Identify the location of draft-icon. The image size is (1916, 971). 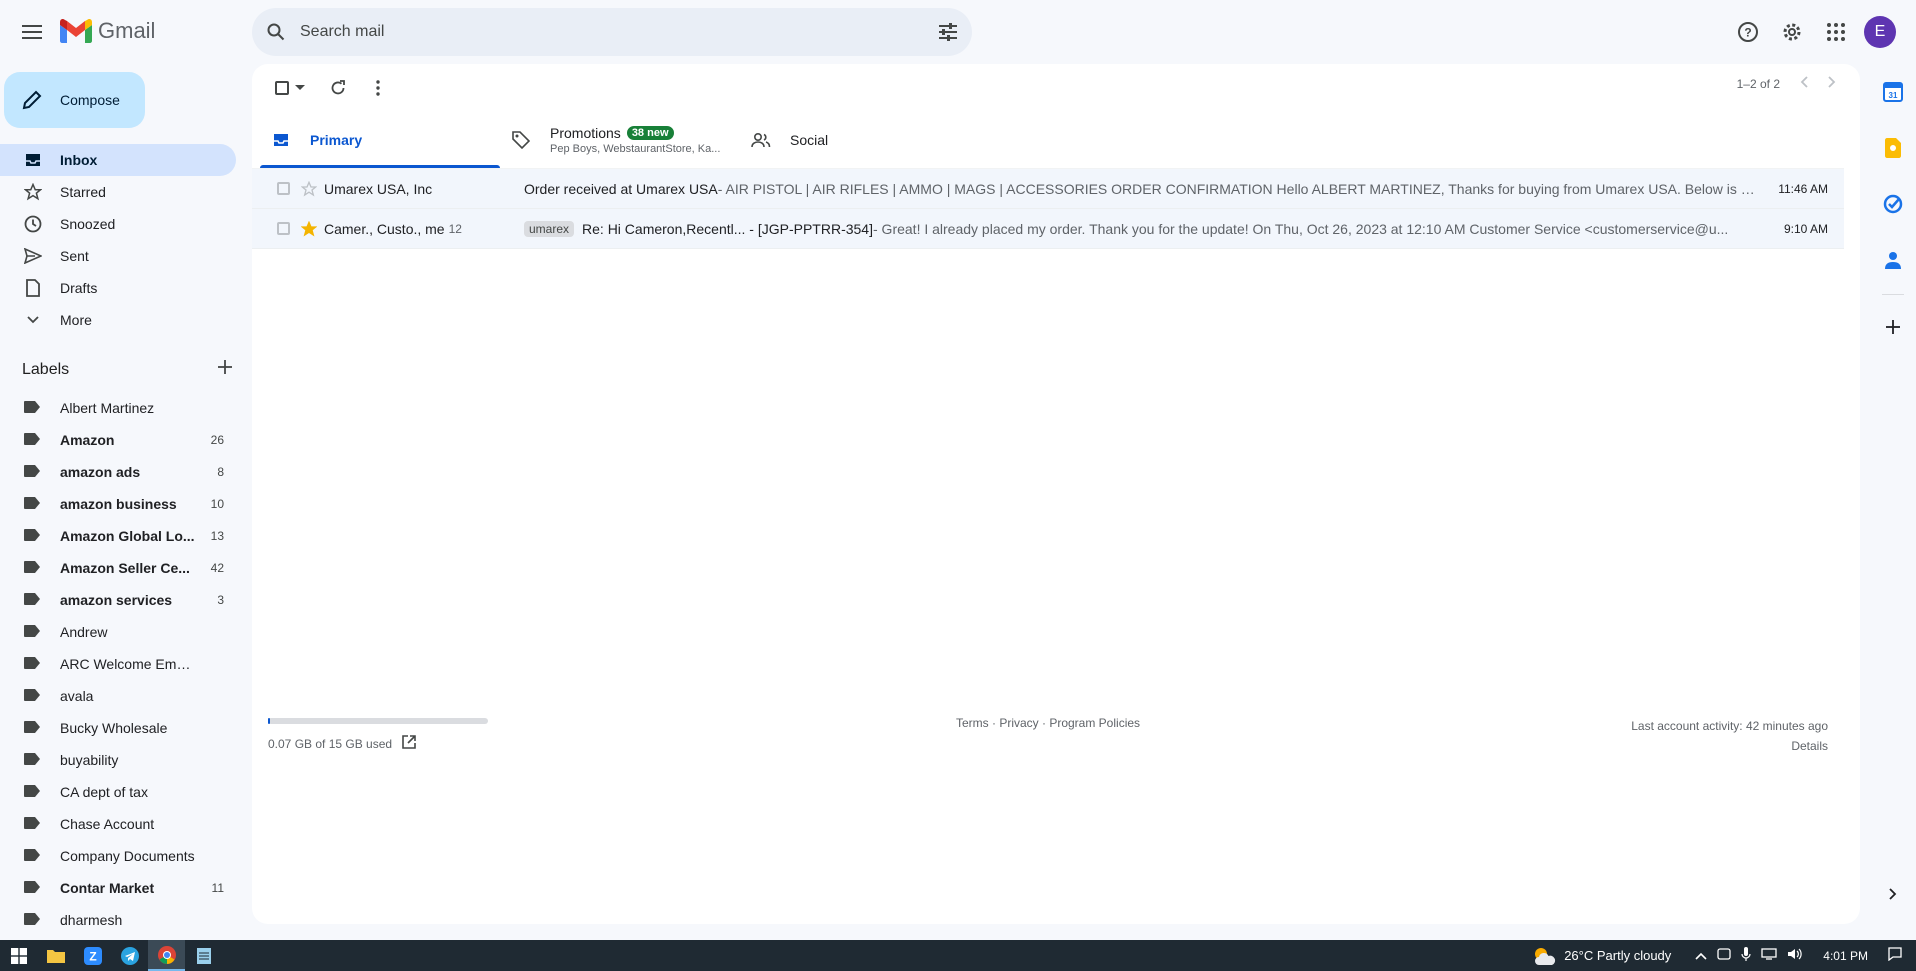
(33, 288).